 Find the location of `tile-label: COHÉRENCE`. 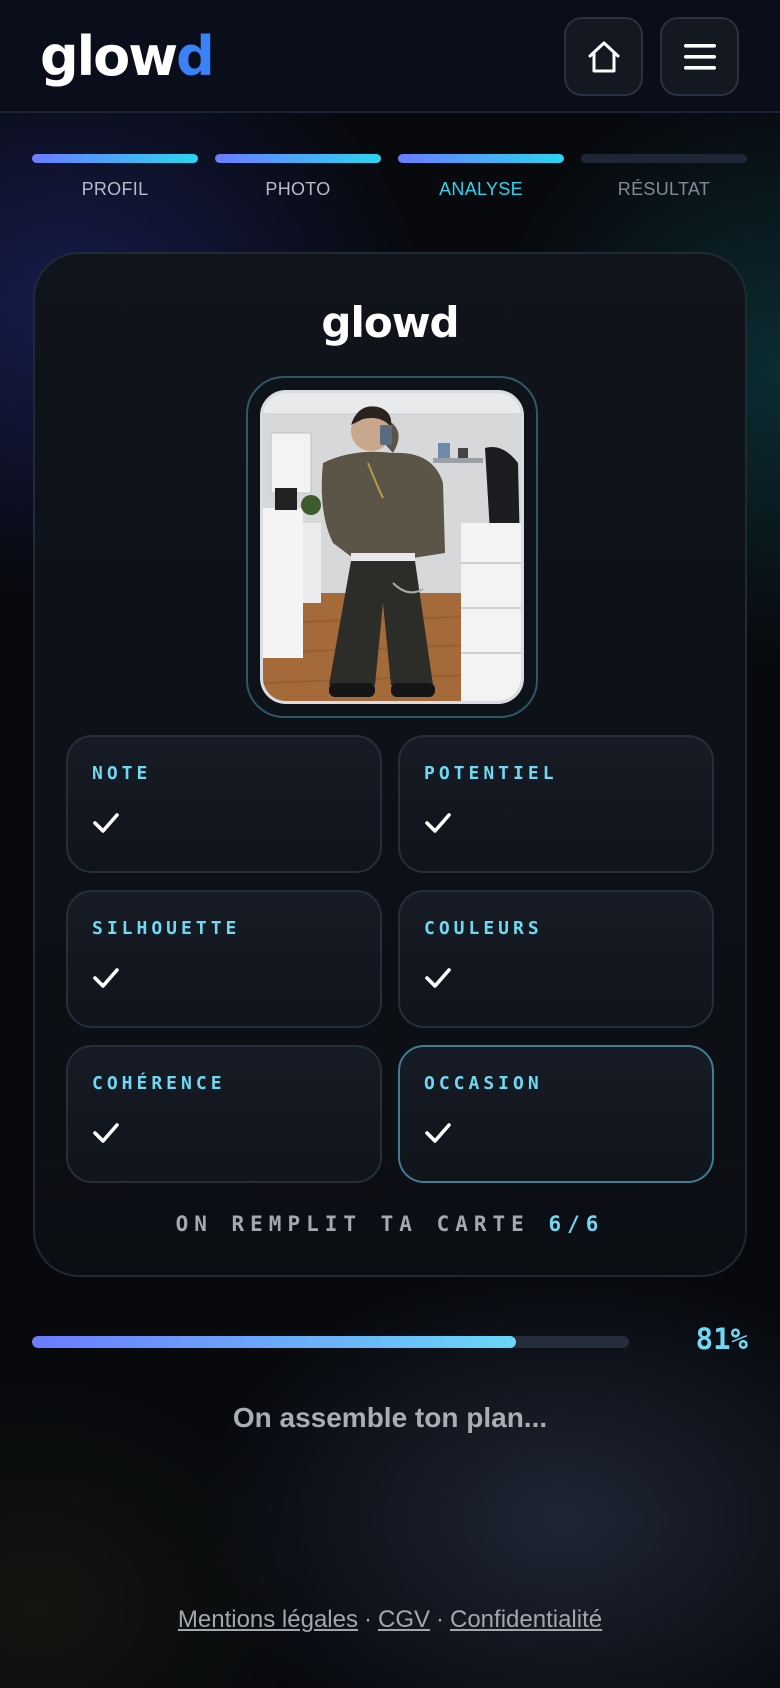

tile-label: COHÉRENCE is located at coordinates (159, 1083).